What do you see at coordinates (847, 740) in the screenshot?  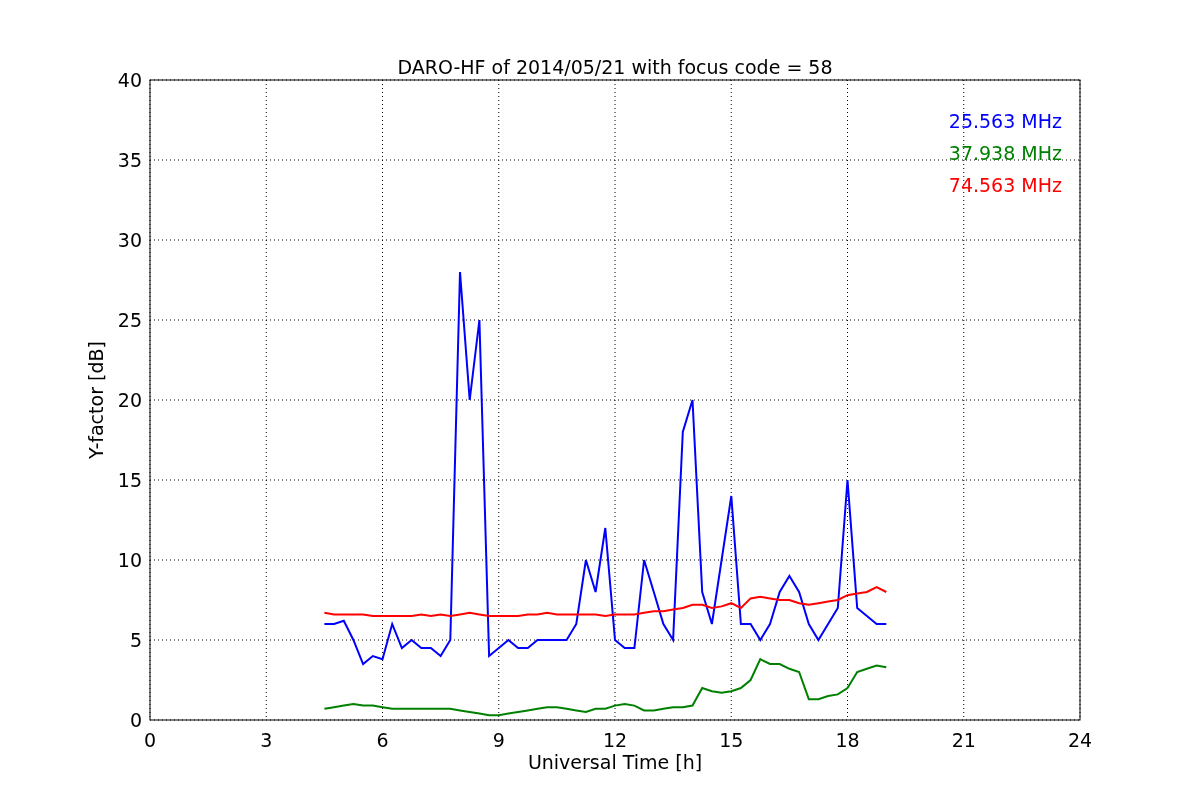 I see `tick-label: 18` at bounding box center [847, 740].